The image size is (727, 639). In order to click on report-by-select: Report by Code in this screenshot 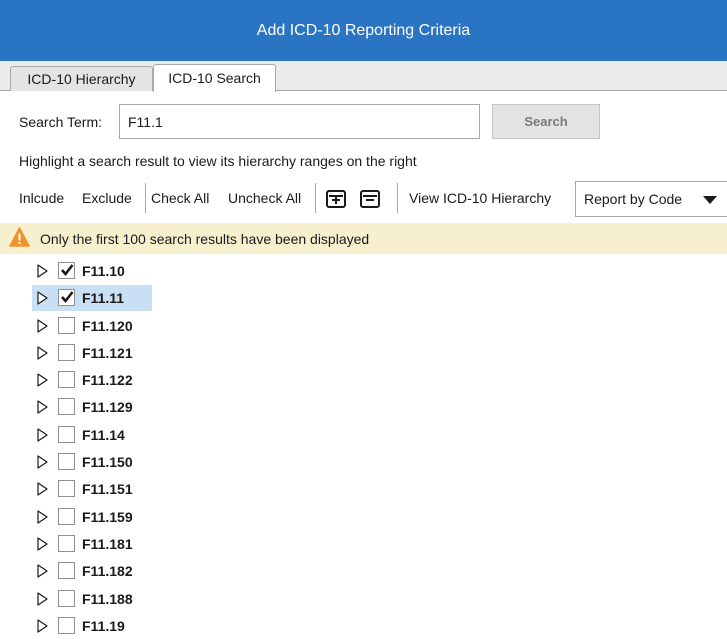, I will do `click(651, 199)`.